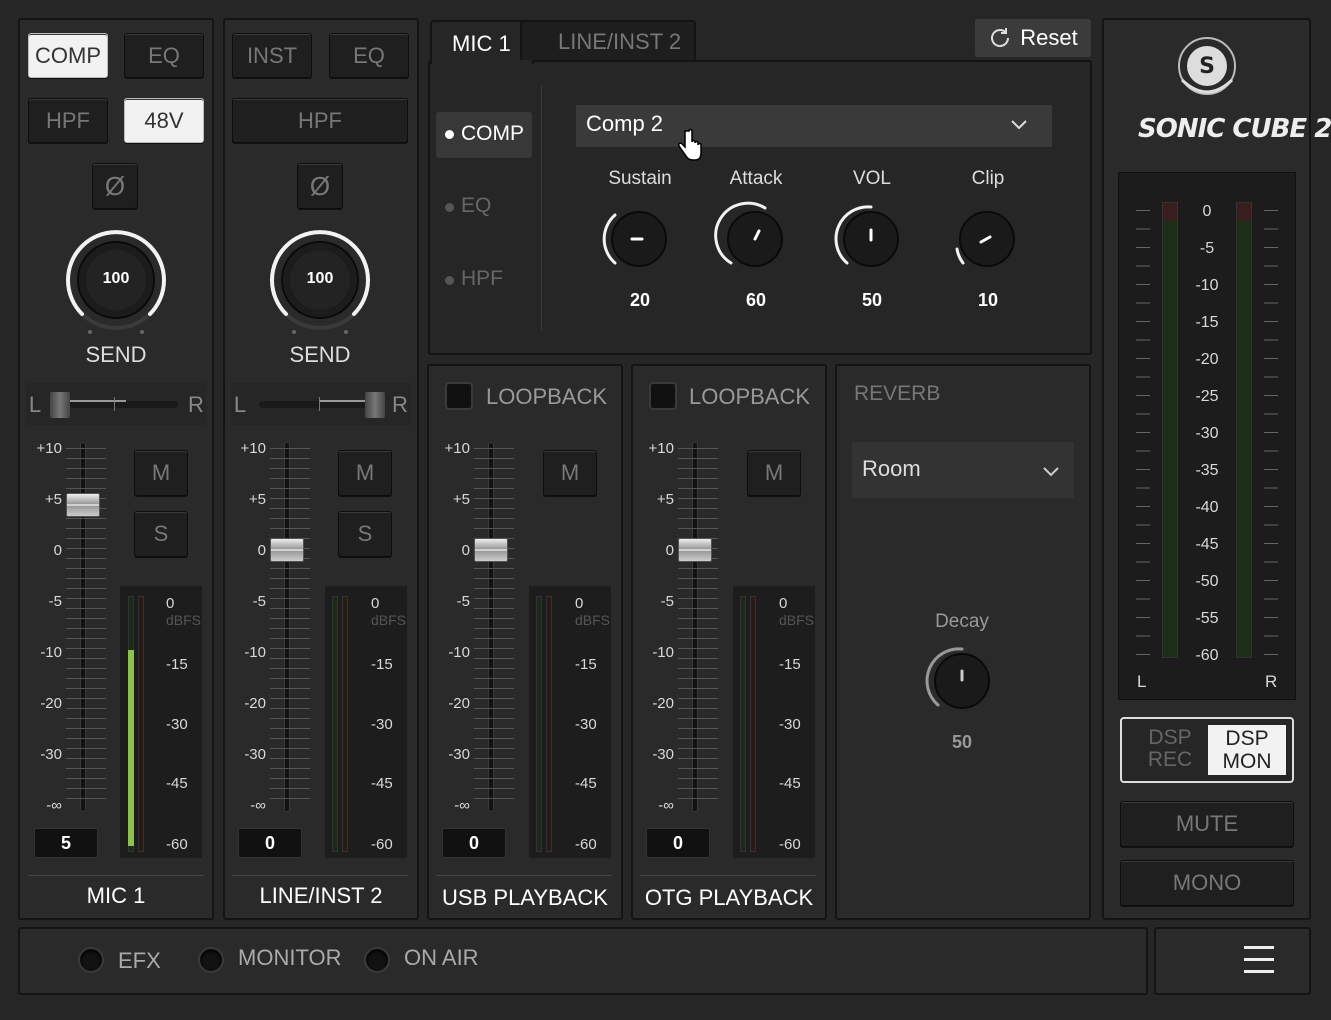 The height and width of the screenshot is (1020, 1331). What do you see at coordinates (891, 468) in the screenshot?
I see `reverb-preset-value: Room` at bounding box center [891, 468].